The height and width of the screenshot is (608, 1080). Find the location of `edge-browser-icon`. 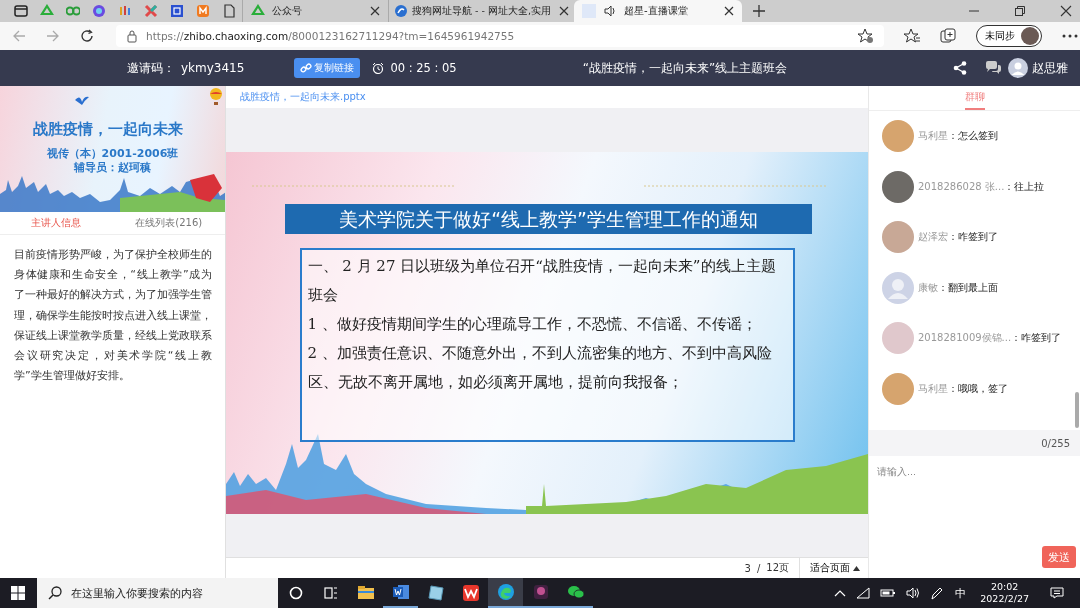

edge-browser-icon is located at coordinates (505, 592).